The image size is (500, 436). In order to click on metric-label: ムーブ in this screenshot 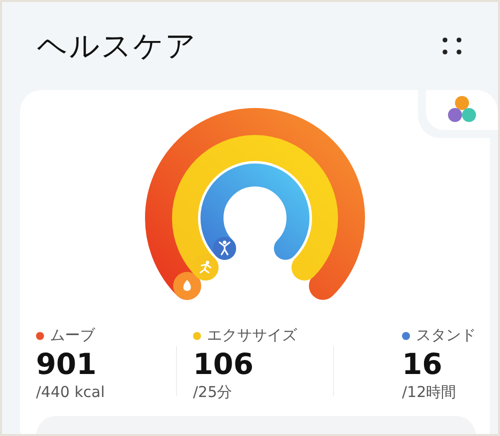, I will do `click(72, 335)`.